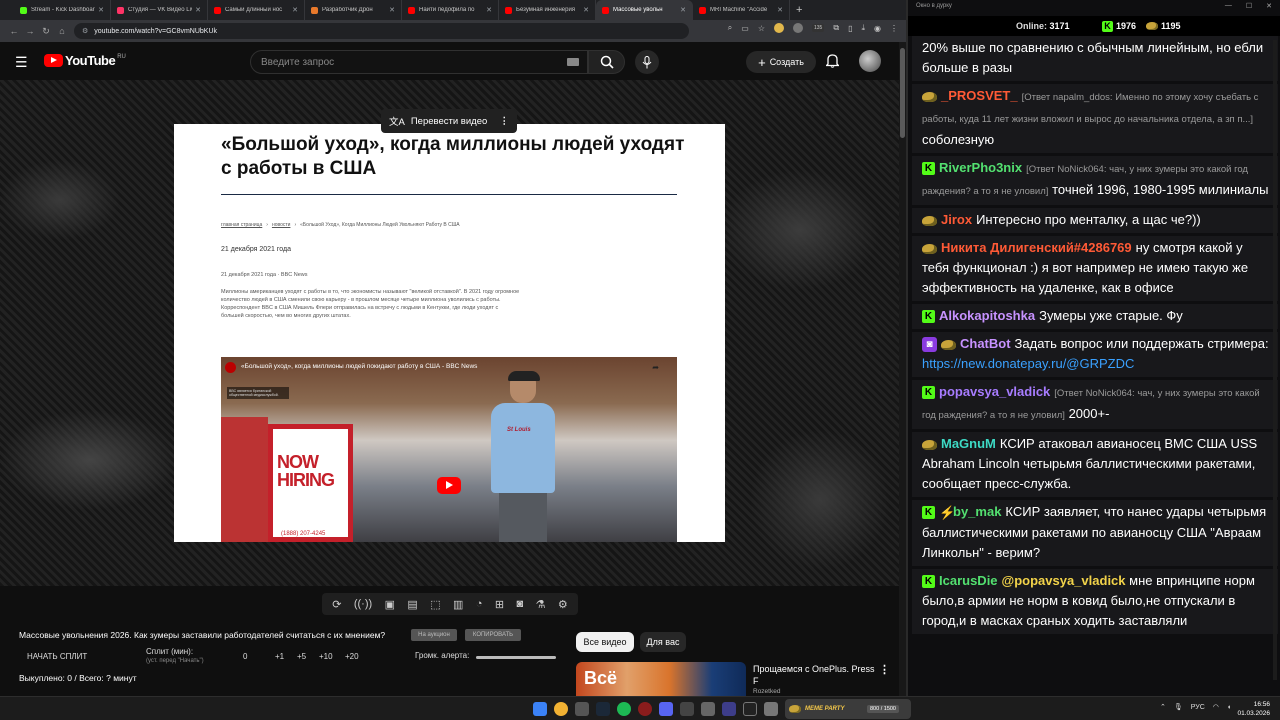 The image size is (1280, 720). What do you see at coordinates (85, 31) in the screenshot?
I see `site-info-icon: ⚙` at bounding box center [85, 31].